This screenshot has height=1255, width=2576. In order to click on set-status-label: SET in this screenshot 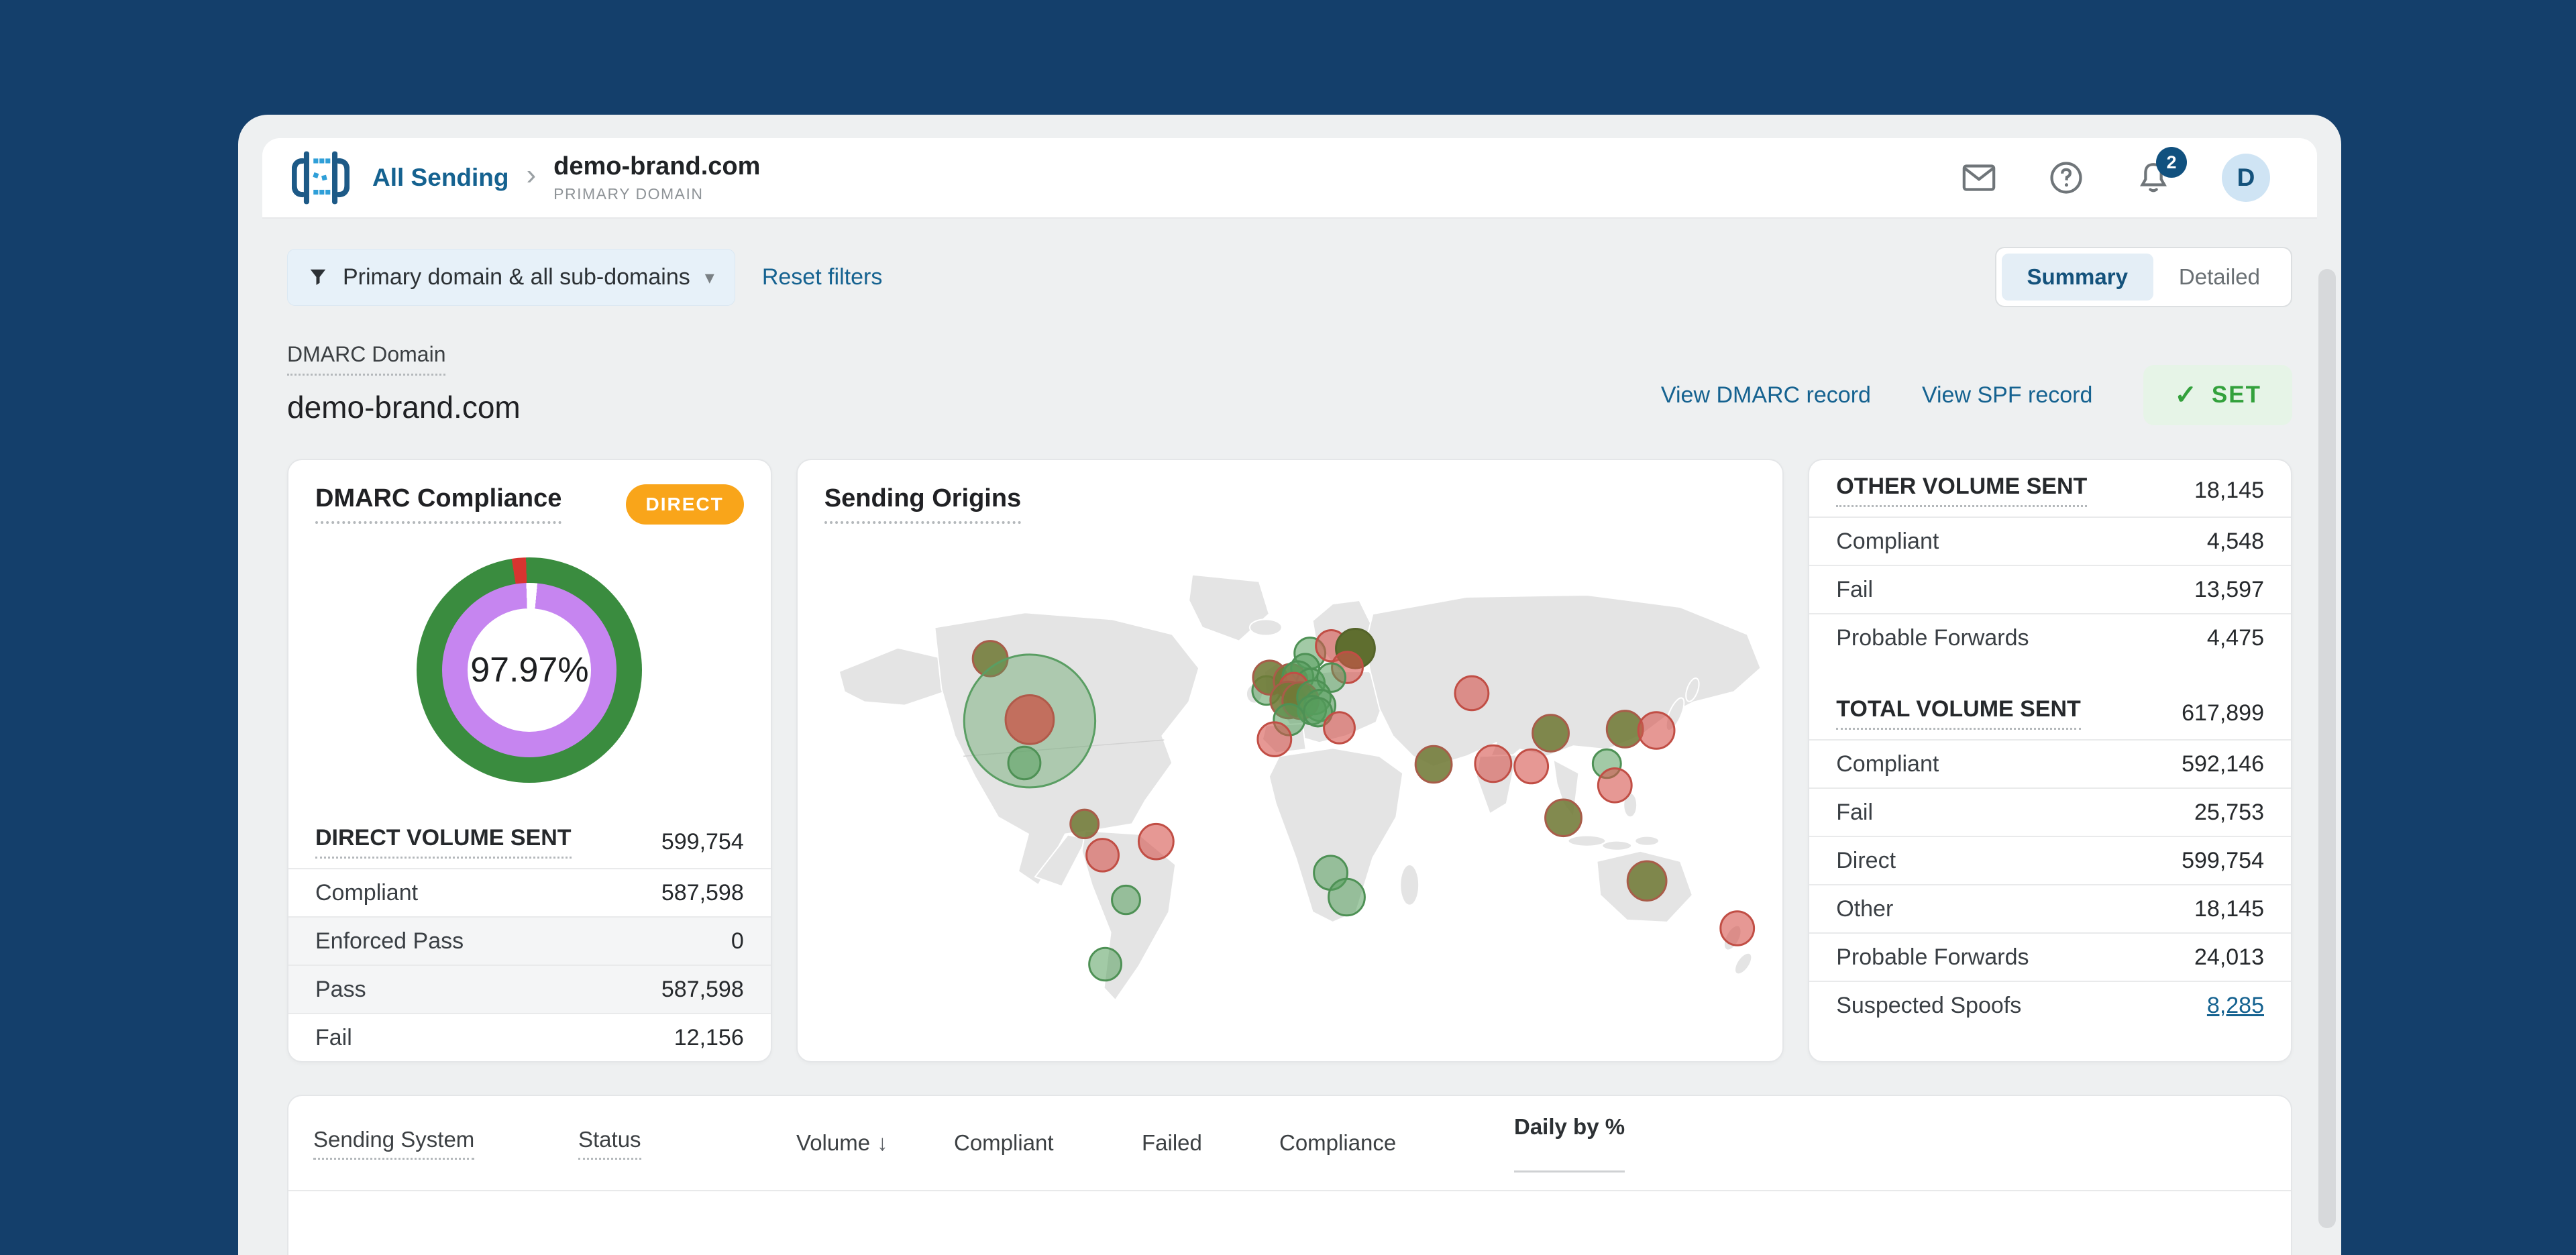, I will do `click(2236, 395)`.